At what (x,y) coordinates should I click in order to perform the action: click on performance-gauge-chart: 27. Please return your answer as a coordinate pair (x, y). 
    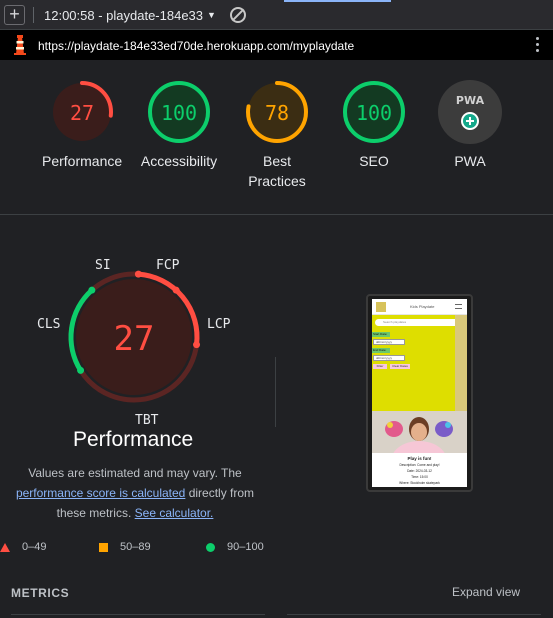
    Looking at the image, I should click on (134, 336).